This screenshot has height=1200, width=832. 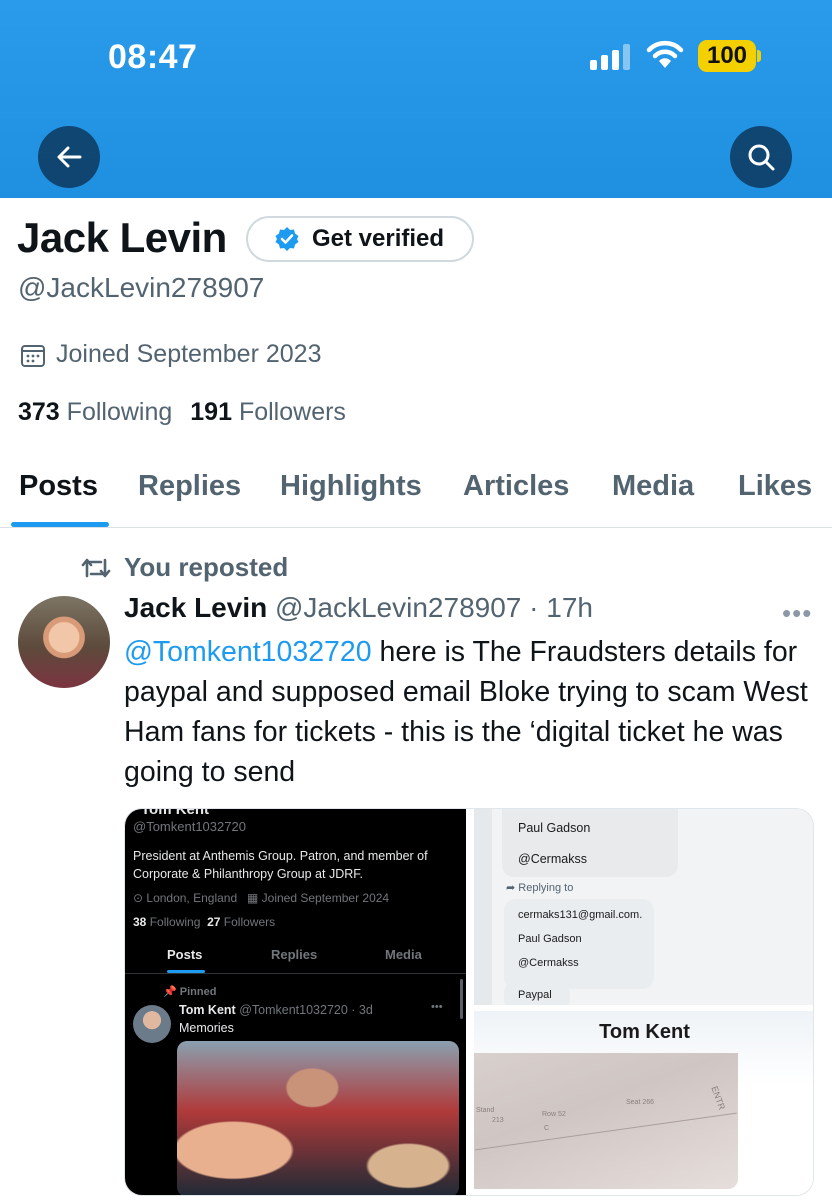 I want to click on ss3-ticket-gate: C, so click(x=547, y=1128).